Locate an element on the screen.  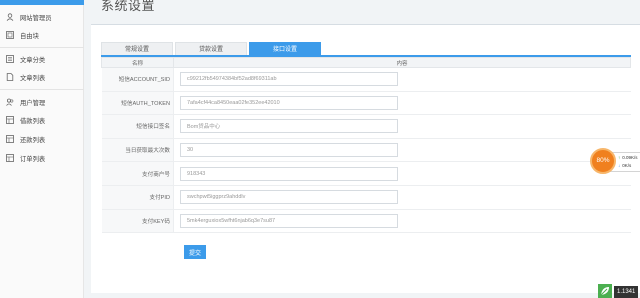
sms-signature-input is located at coordinates (289, 126).